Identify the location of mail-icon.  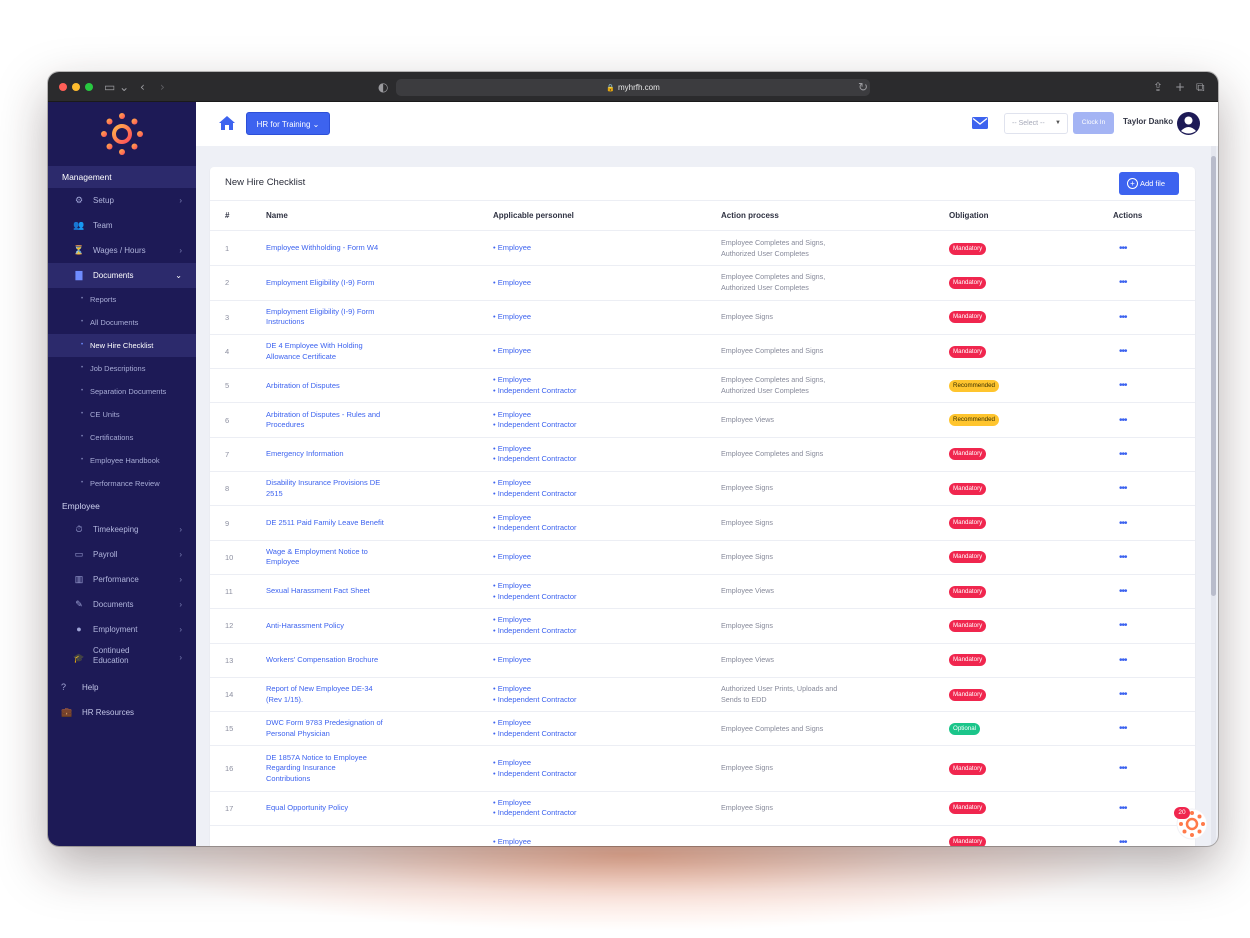
(980, 123).